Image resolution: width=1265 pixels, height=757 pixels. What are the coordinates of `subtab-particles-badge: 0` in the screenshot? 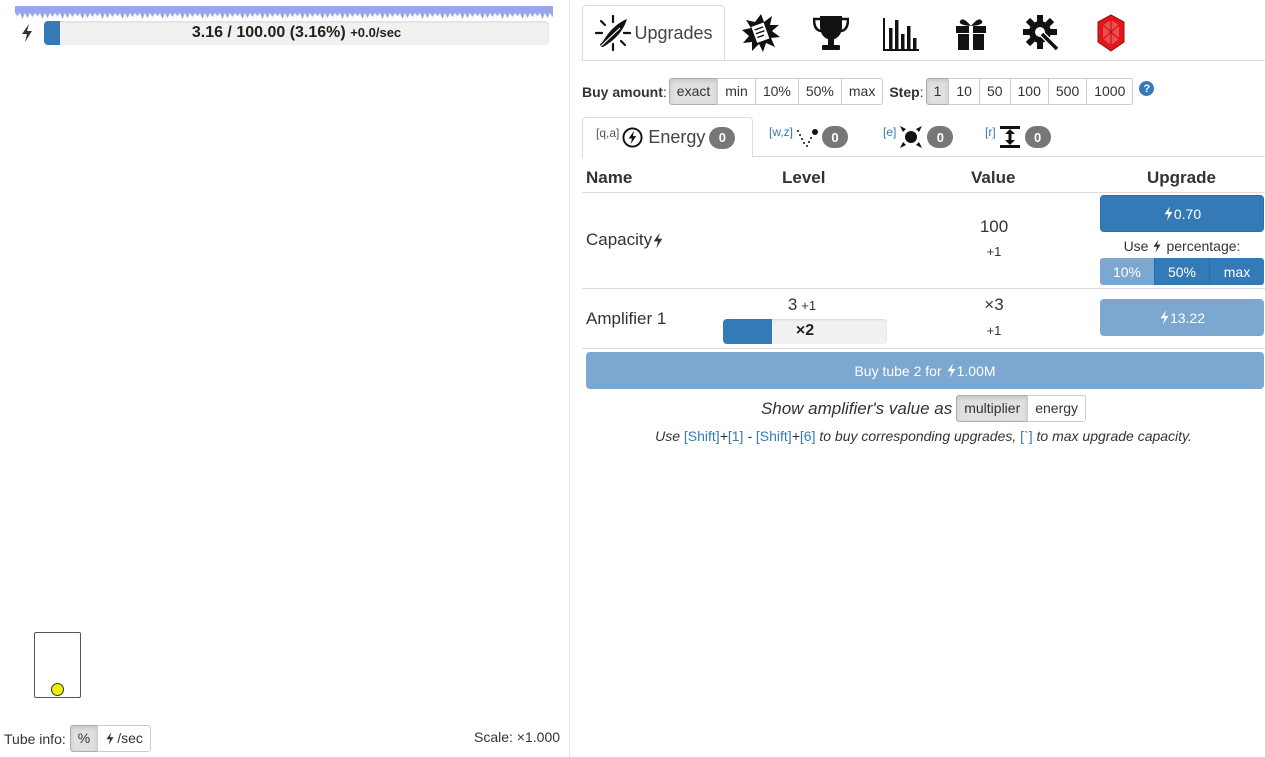 It's located at (835, 137).